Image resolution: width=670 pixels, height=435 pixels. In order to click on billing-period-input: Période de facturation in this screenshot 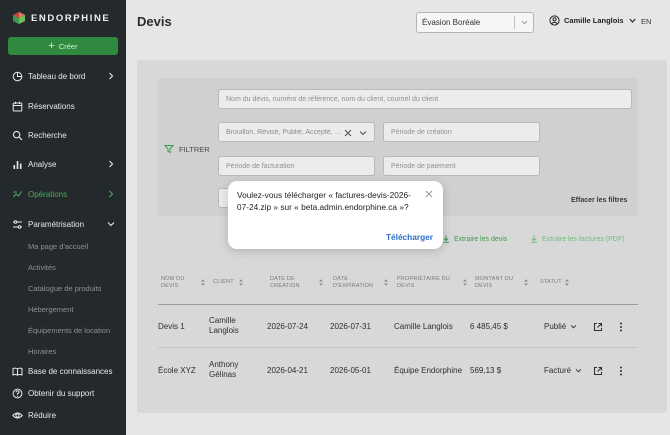, I will do `click(296, 166)`.